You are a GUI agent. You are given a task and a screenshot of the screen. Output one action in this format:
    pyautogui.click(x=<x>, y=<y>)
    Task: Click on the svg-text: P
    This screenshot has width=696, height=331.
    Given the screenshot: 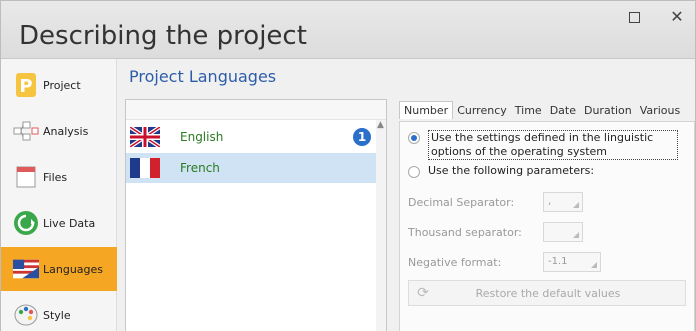 What is the action you would take?
    pyautogui.click(x=25, y=86)
    